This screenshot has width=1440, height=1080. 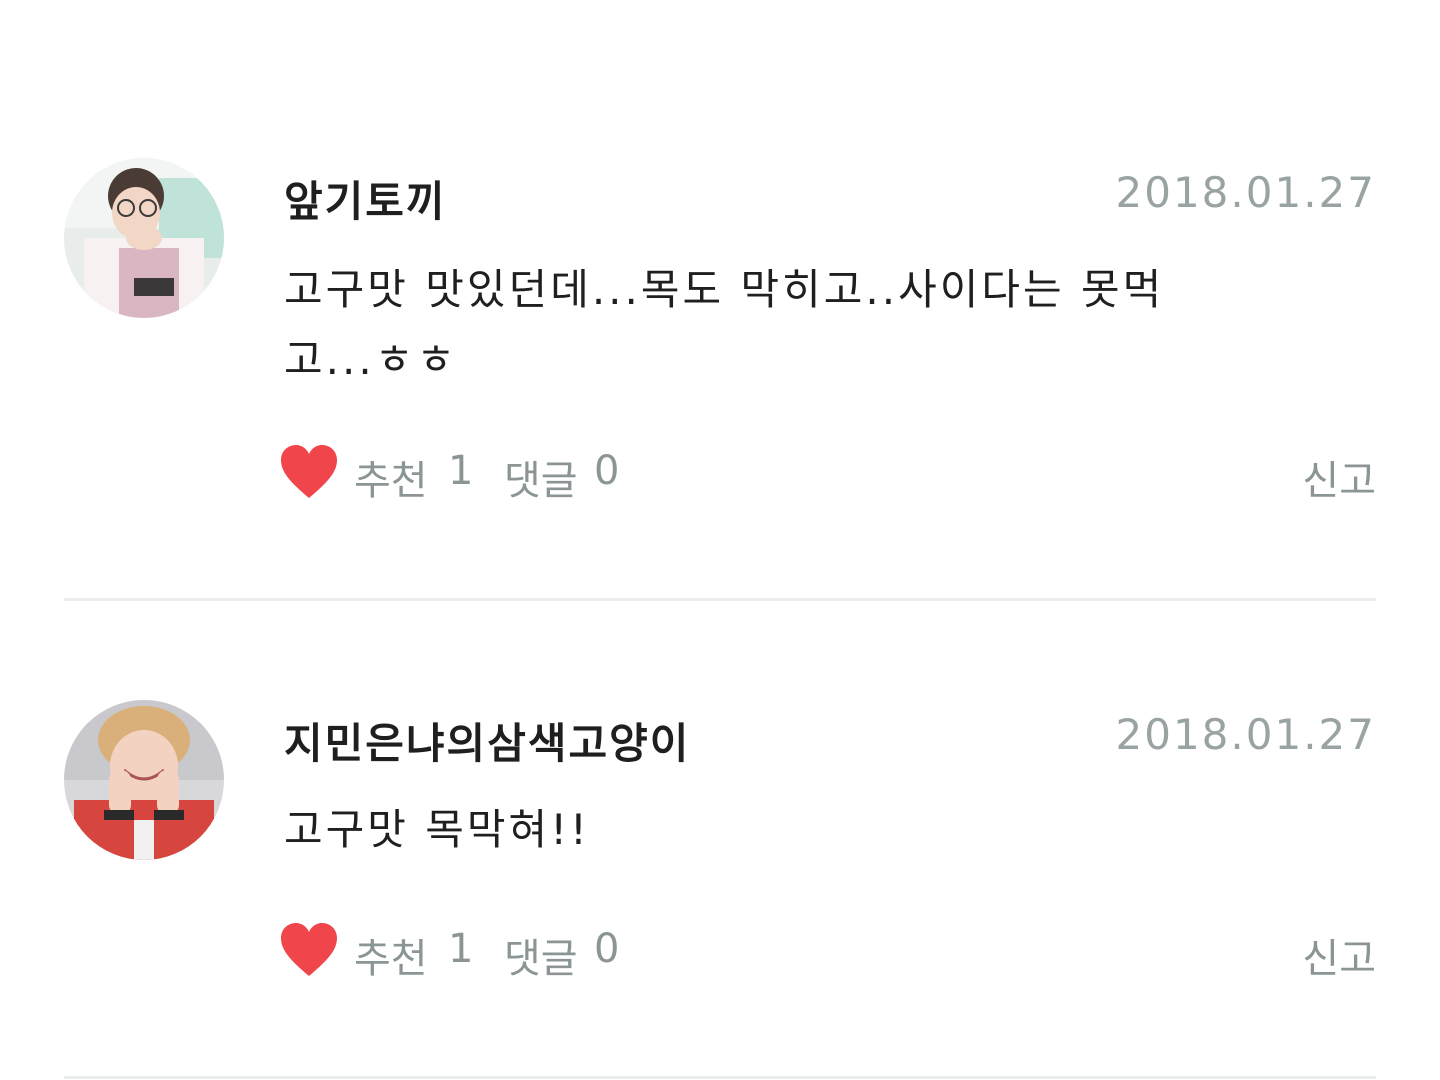 I want to click on comment-text: 고구맛 목막혀!!, so click(x=437, y=829).